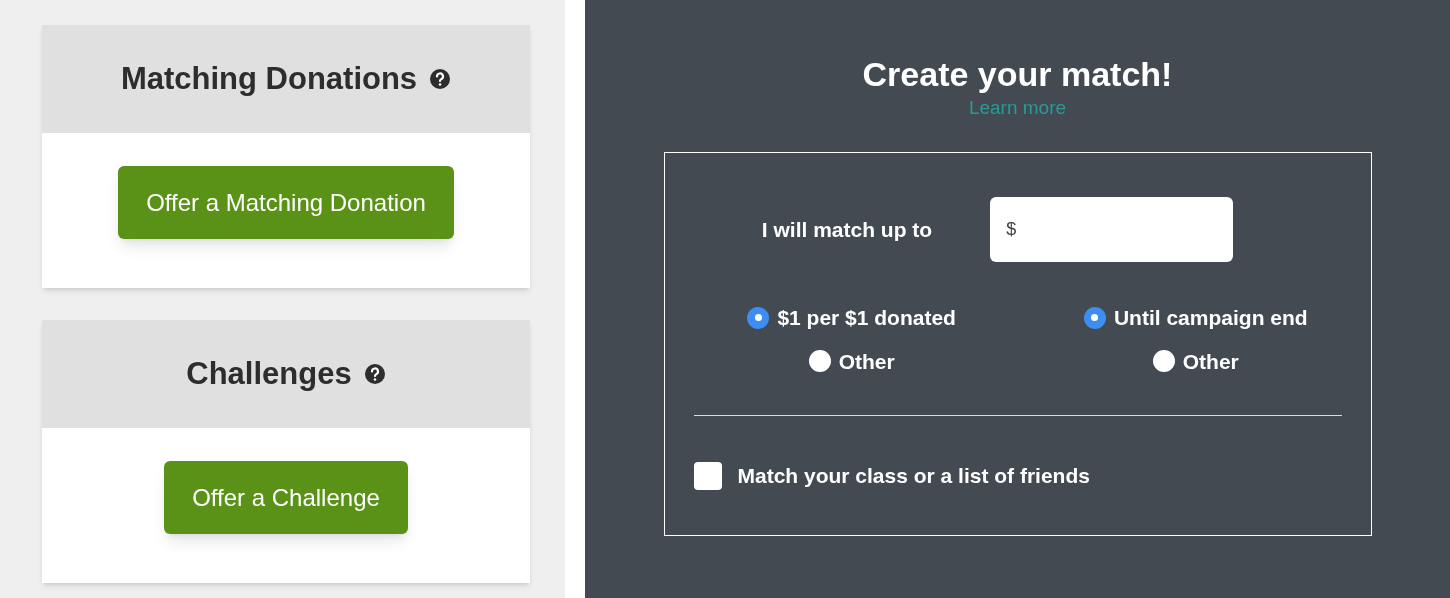 The width and height of the screenshot is (1450, 598). What do you see at coordinates (1195, 318) in the screenshot?
I see `radio-option: Until campaign end` at bounding box center [1195, 318].